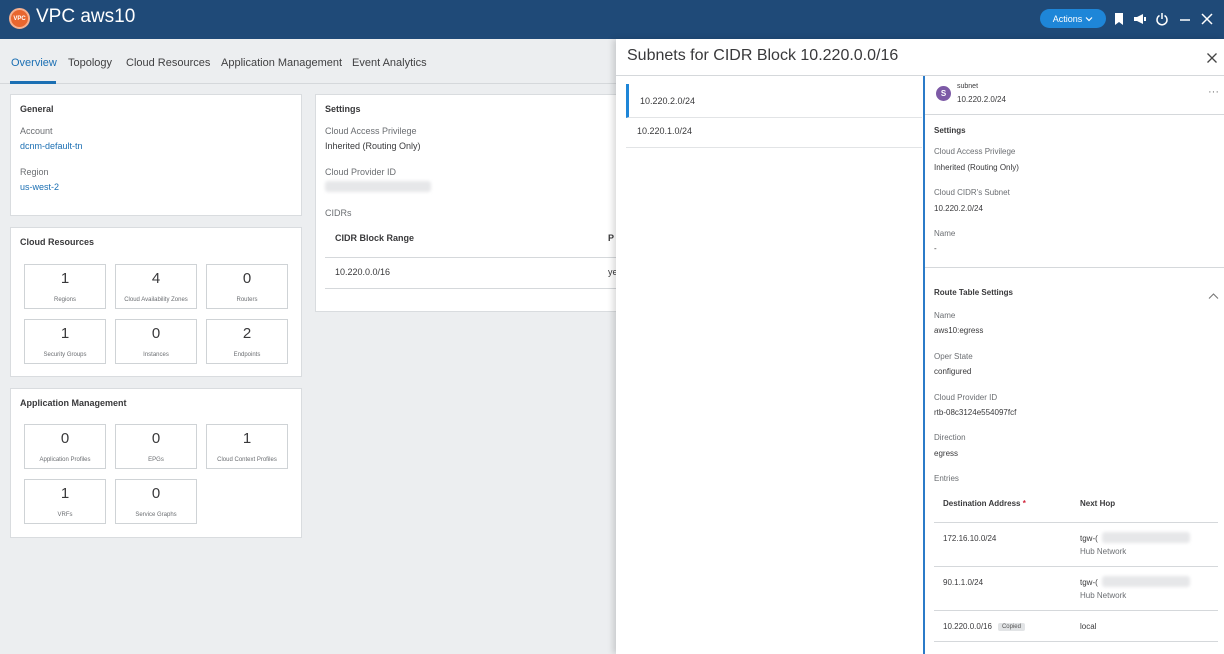  Describe the element at coordinates (1140, 19) in the screenshot. I see `megaphone-icon` at that location.